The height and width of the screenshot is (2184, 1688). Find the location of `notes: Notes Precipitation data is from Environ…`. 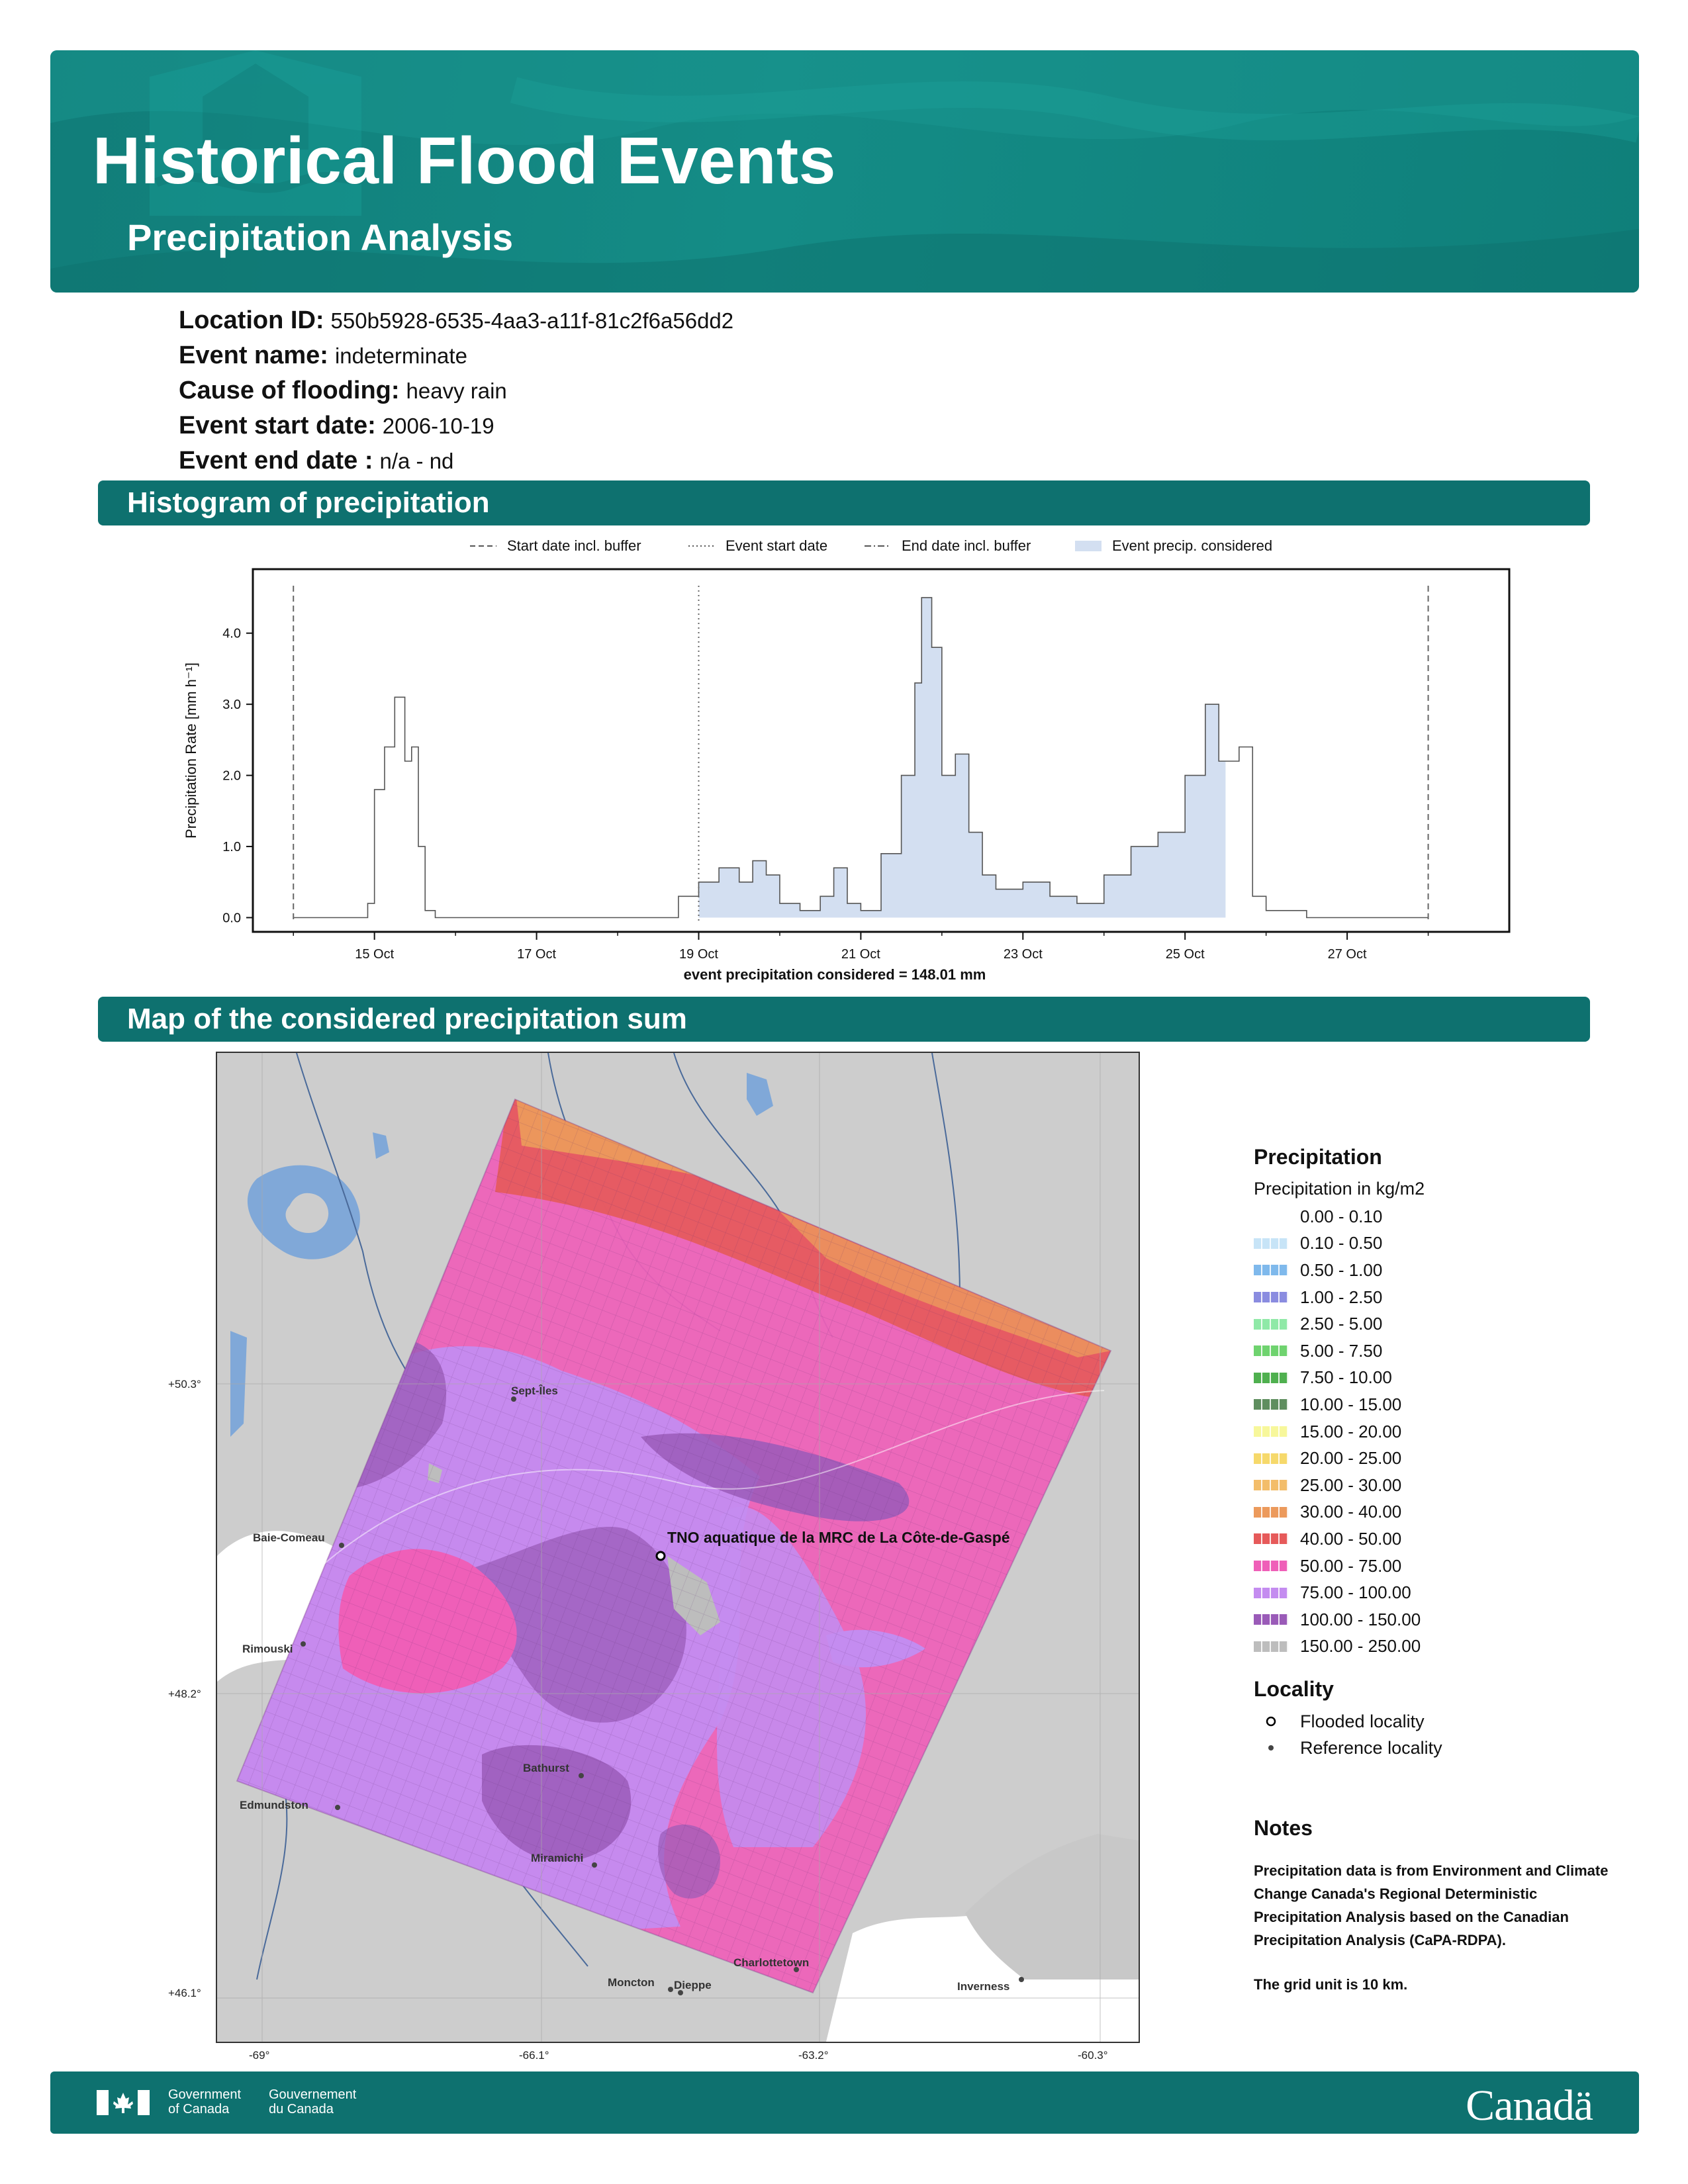

notes: Notes Precipitation data is from Environ… is located at coordinates (1439, 1917).